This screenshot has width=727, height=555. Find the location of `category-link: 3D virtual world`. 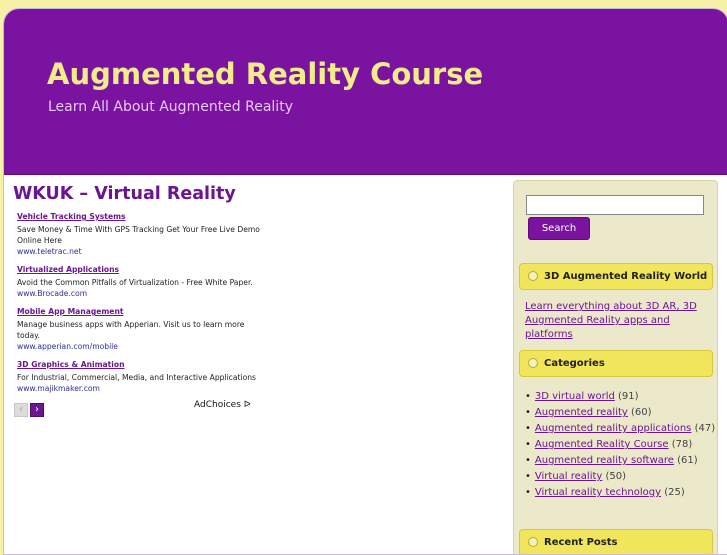

category-link: 3D virtual world is located at coordinates (575, 396).